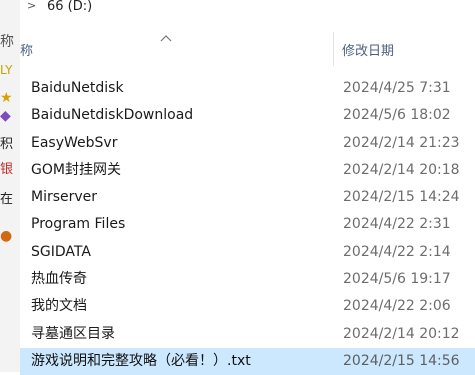  What do you see at coordinates (70, 7) in the screenshot?
I see `drive-label: 66 (D:)` at bounding box center [70, 7].